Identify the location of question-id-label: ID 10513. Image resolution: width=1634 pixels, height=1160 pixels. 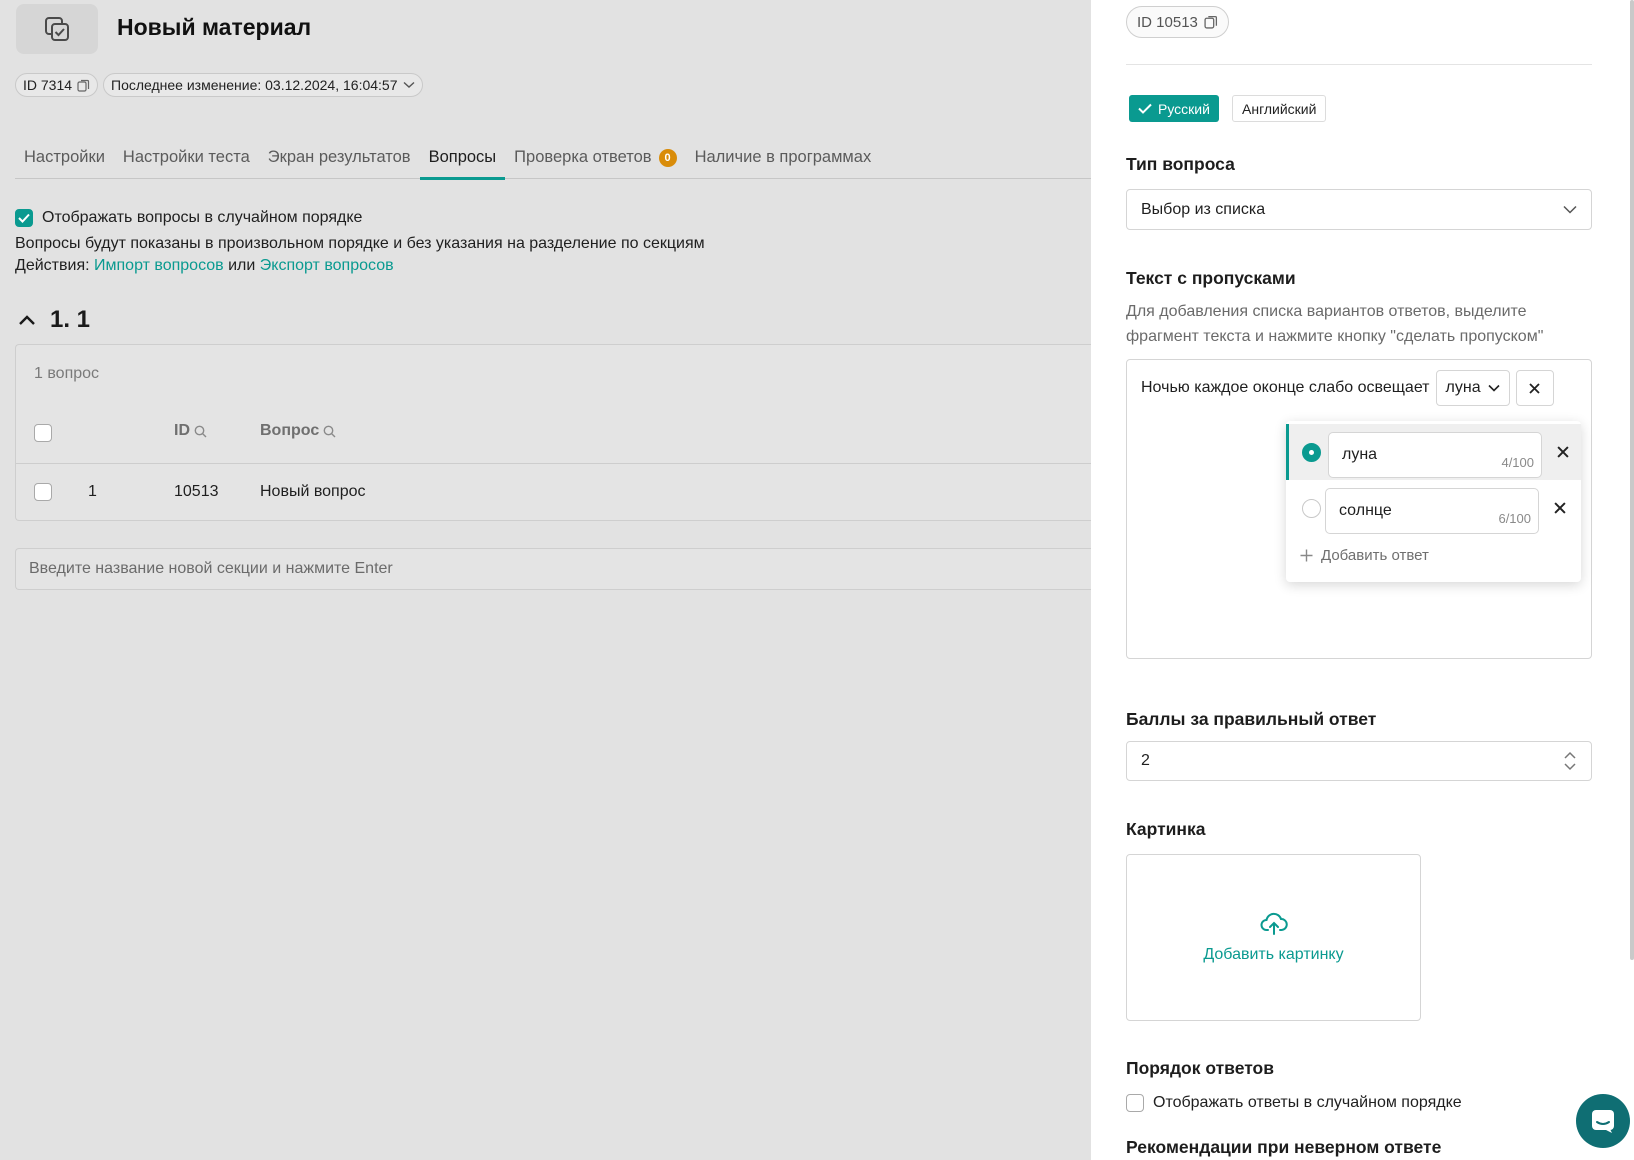
(1167, 22).